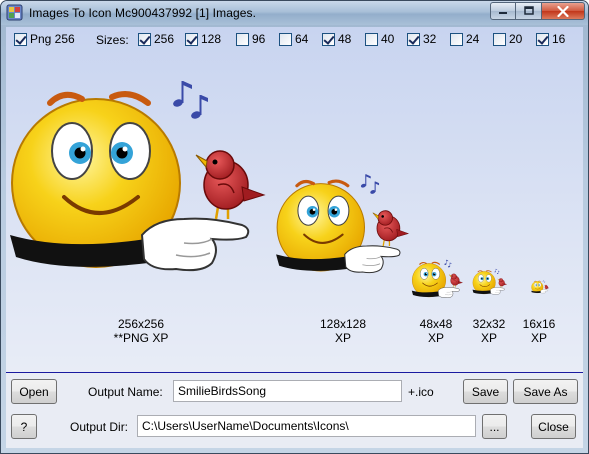  What do you see at coordinates (20, 39) in the screenshot?
I see `png256-check` at bounding box center [20, 39].